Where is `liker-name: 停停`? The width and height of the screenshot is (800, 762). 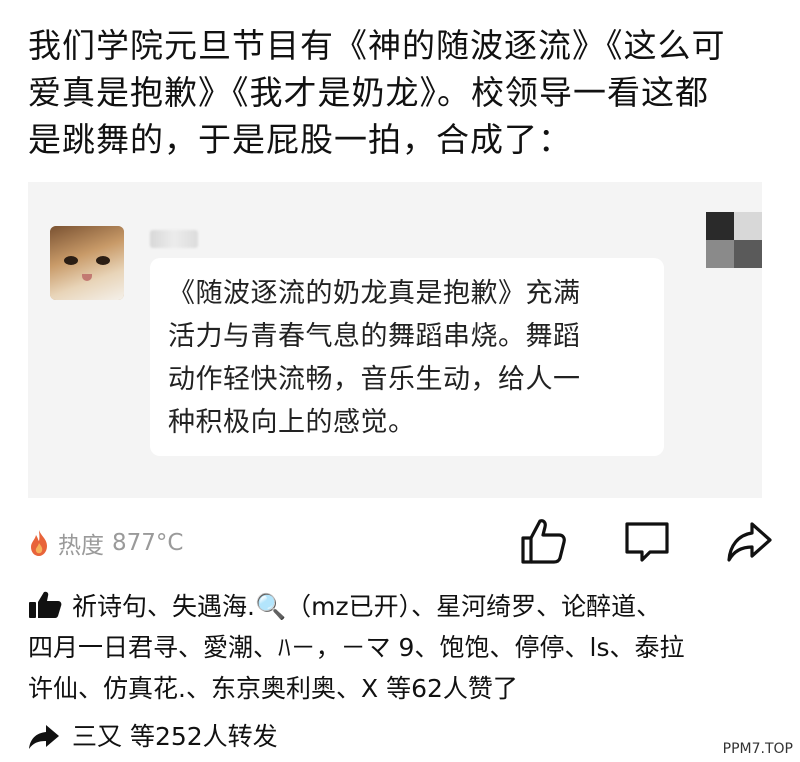 liker-name: 停停 is located at coordinates (539, 647).